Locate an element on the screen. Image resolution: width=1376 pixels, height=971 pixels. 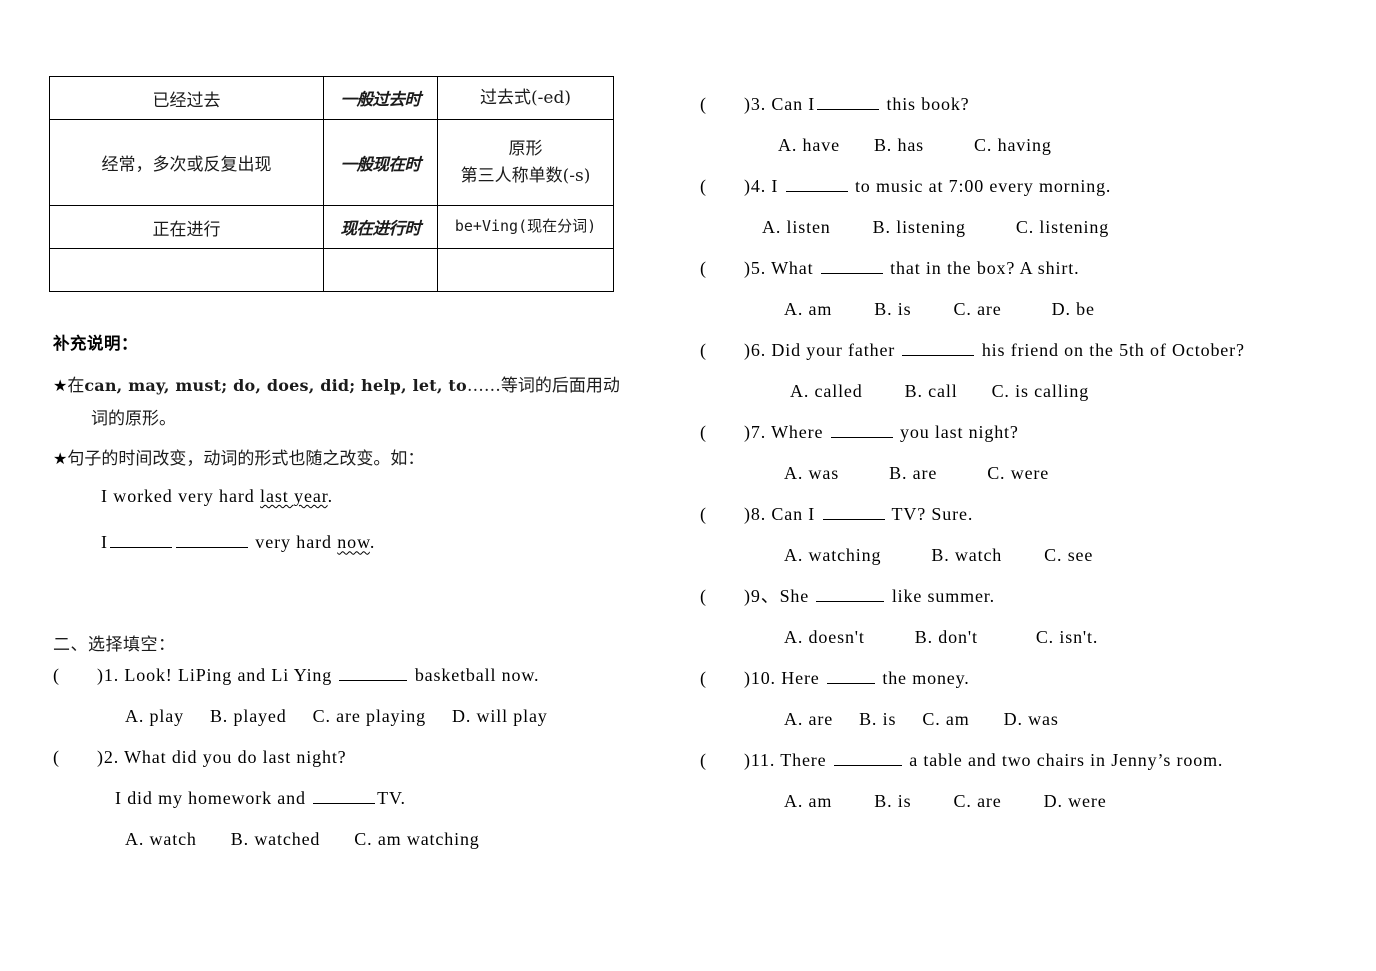
stem-before: What did you do last night? is located at coordinates (233, 757).